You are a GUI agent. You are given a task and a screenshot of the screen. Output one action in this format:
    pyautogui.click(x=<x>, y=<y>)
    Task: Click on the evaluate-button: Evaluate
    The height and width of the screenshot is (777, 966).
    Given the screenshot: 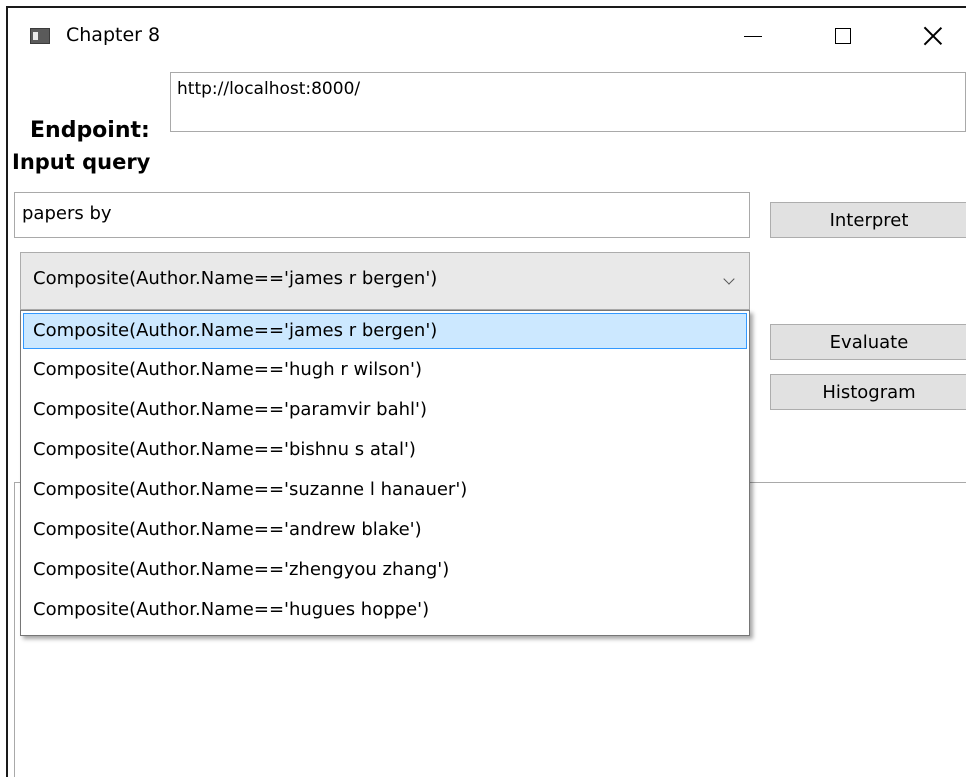 What is the action you would take?
    pyautogui.click(x=868, y=342)
    